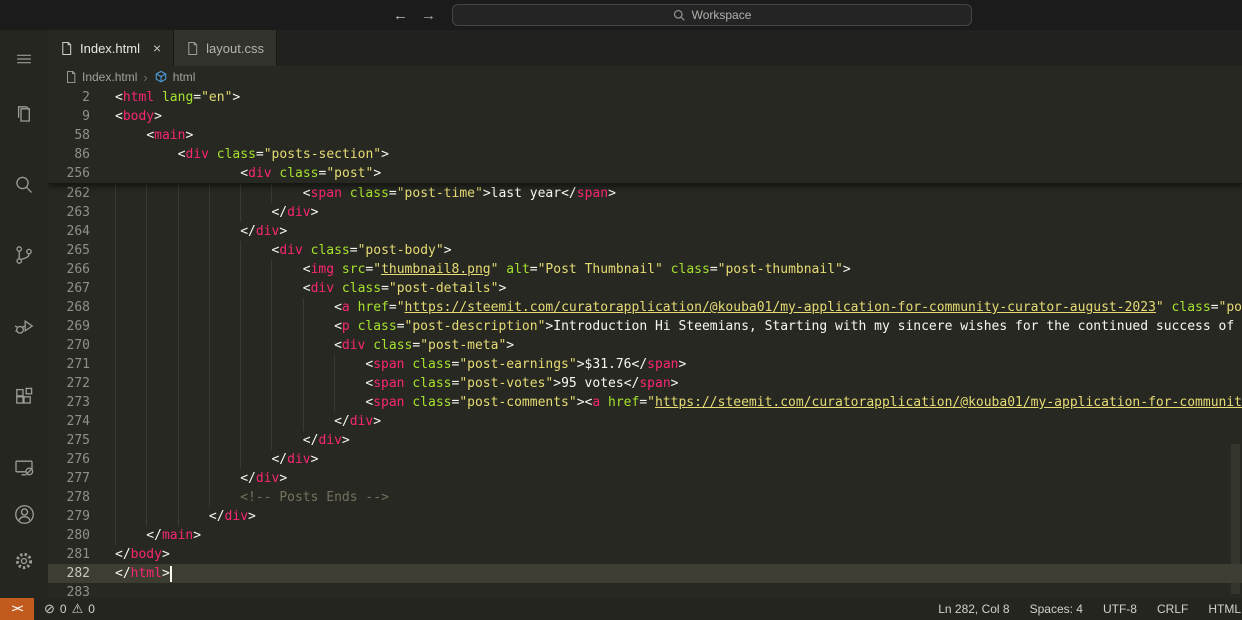  I want to click on line-number: 278, so click(81, 497).